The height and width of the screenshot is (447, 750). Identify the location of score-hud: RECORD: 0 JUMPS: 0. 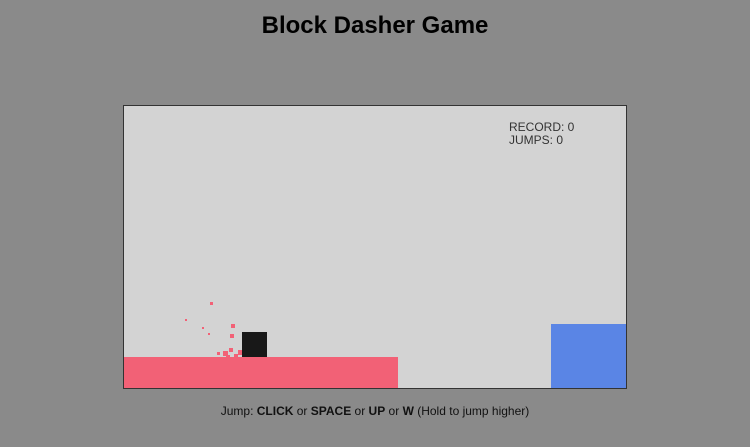
(541, 134).